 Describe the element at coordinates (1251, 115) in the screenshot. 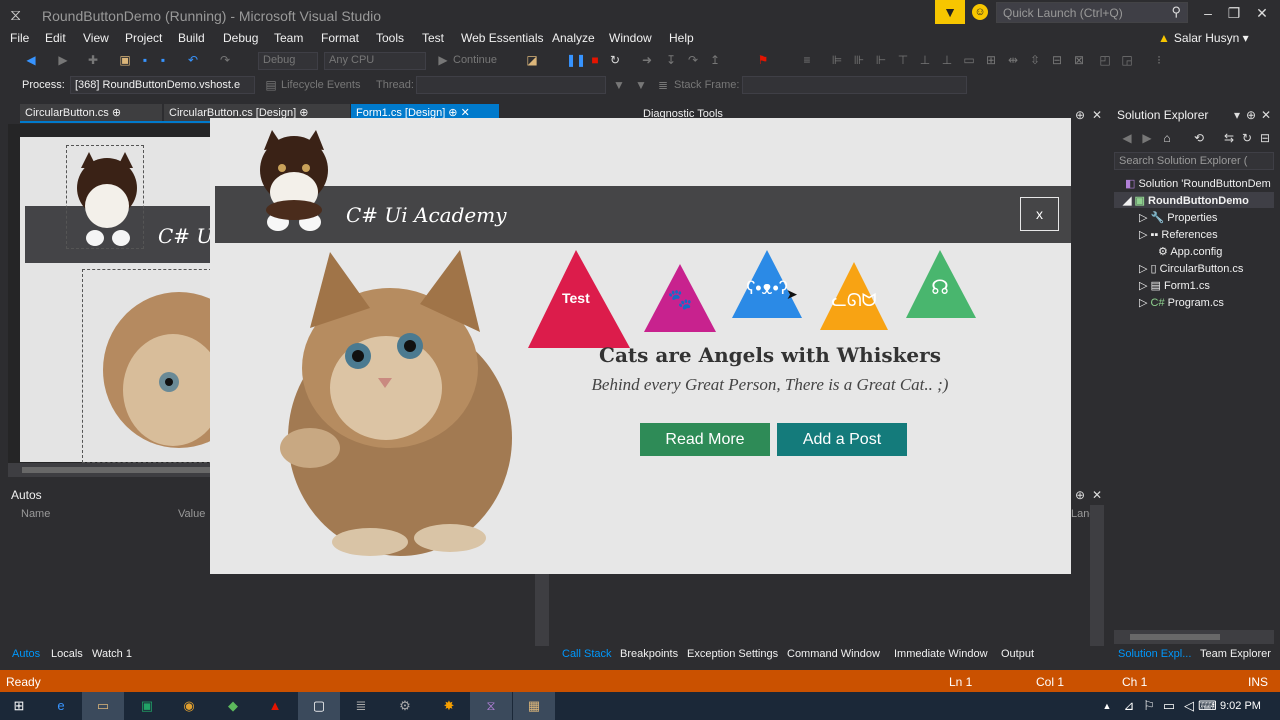

I see `se-pin-icon: ⊕` at that location.